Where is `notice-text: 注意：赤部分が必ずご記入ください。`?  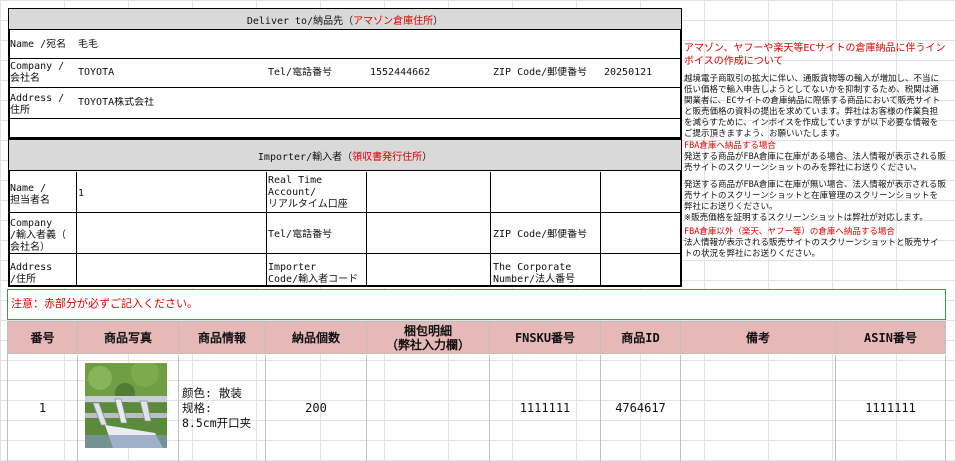 notice-text: 注意：赤部分が必ずご記入ください。 is located at coordinates (104, 304).